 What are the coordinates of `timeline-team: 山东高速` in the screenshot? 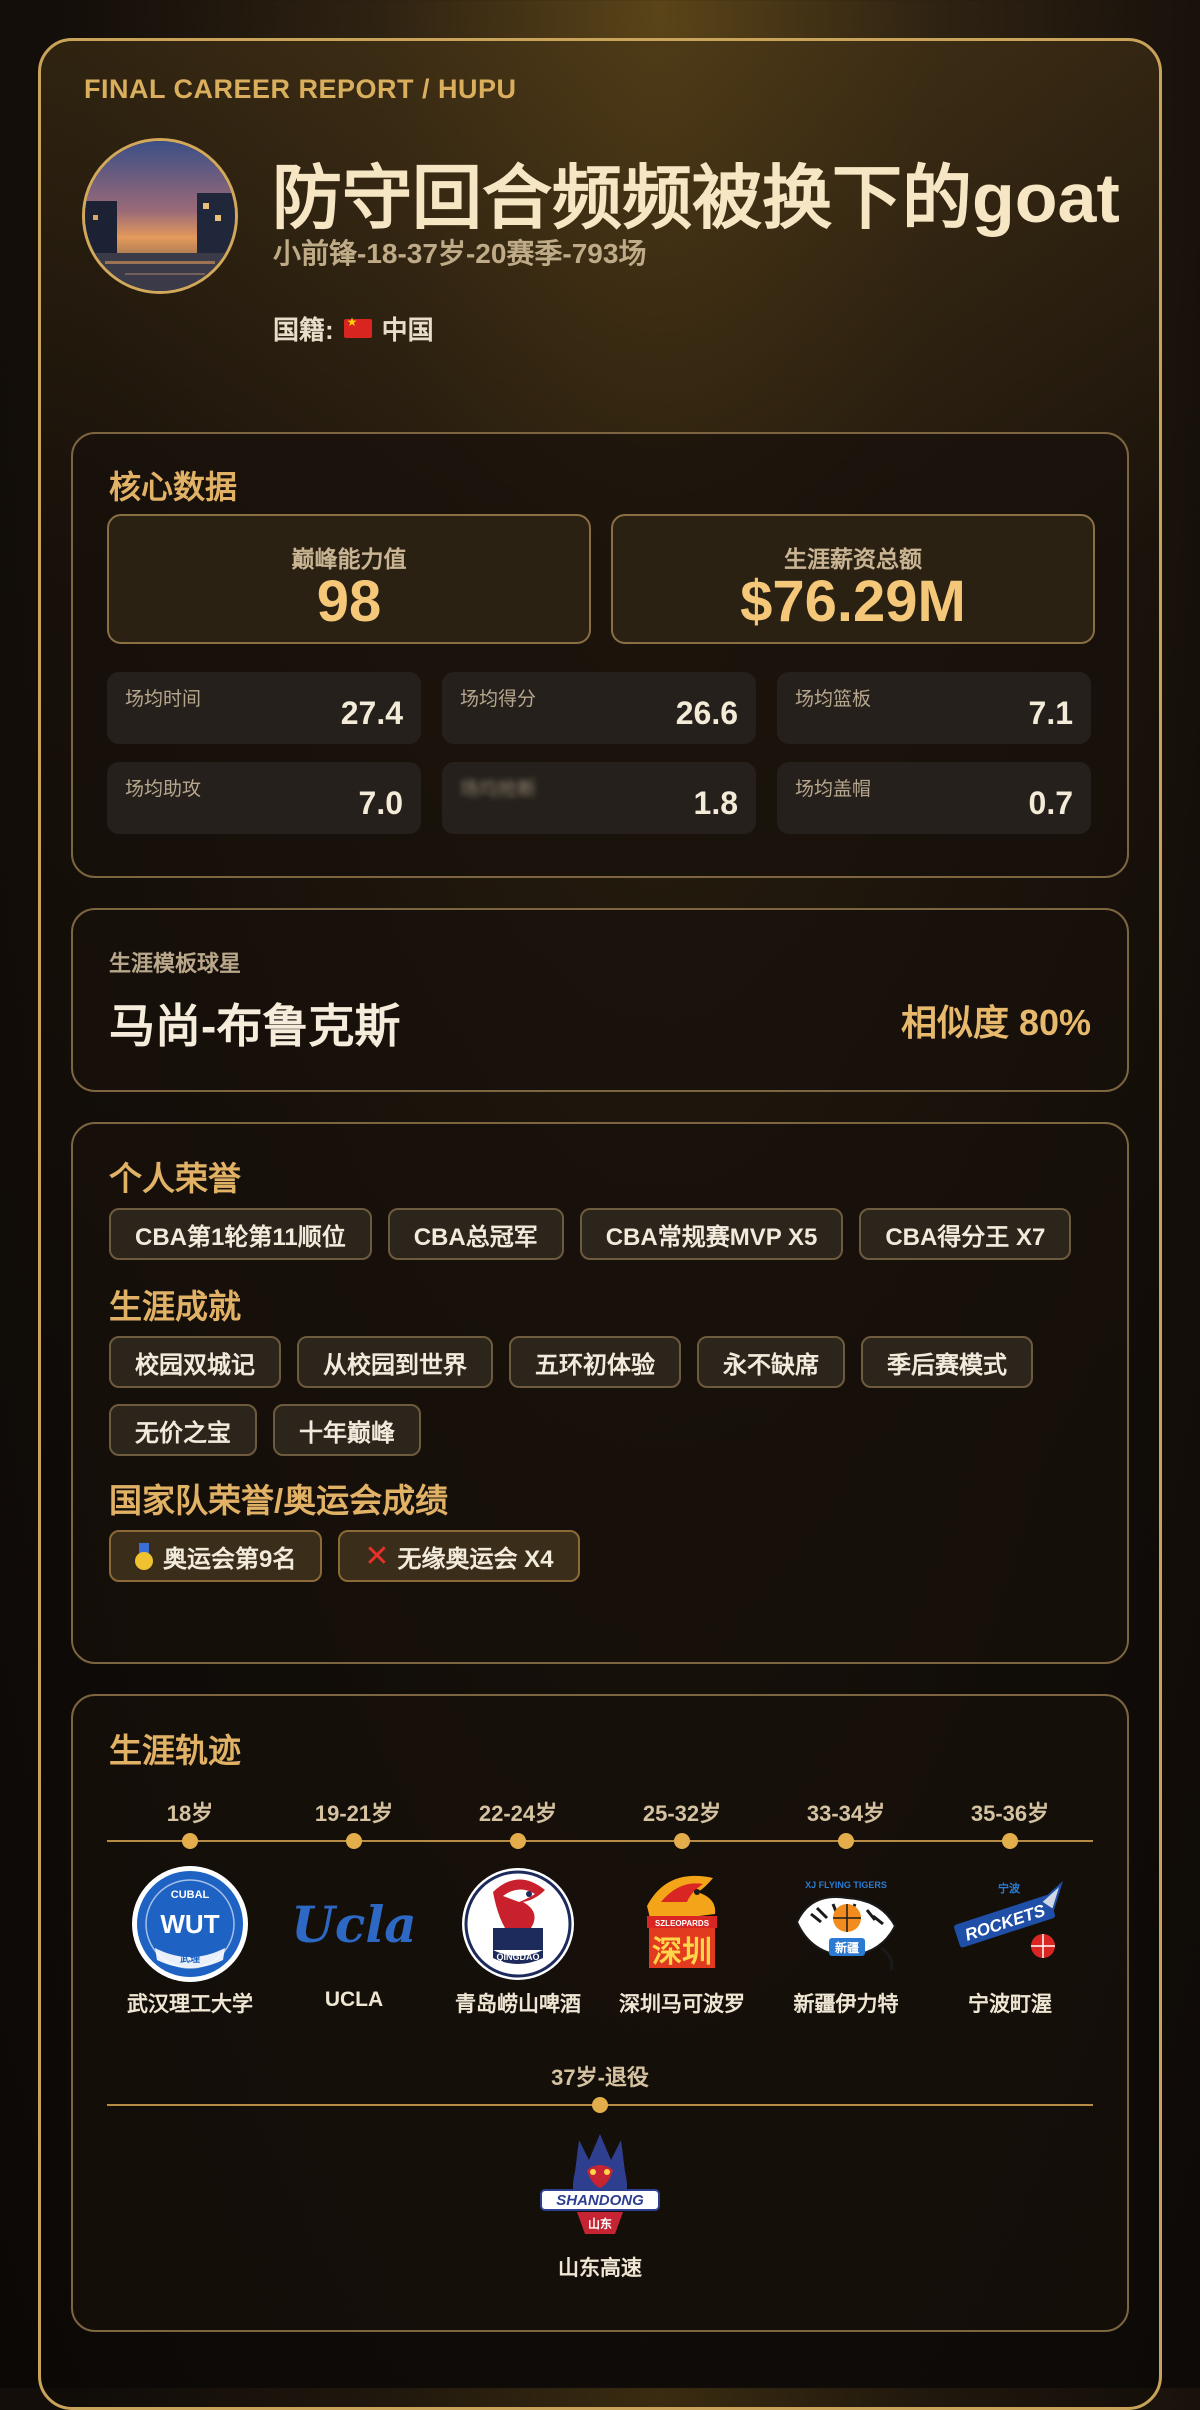 It's located at (600, 2268).